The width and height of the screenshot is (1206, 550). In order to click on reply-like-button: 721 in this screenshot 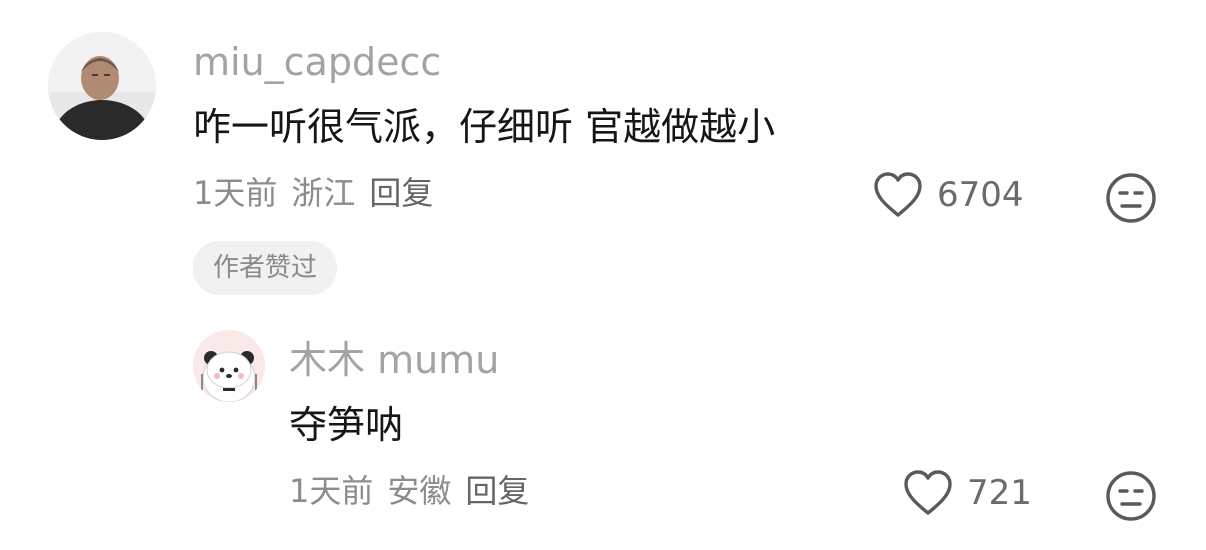, I will do `click(967, 493)`.